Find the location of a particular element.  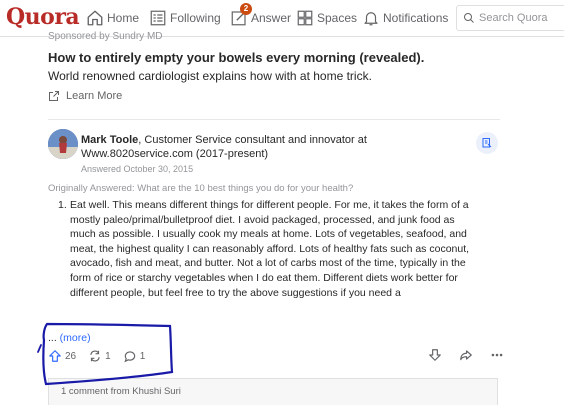

comment-button: 1 is located at coordinates (134, 356).